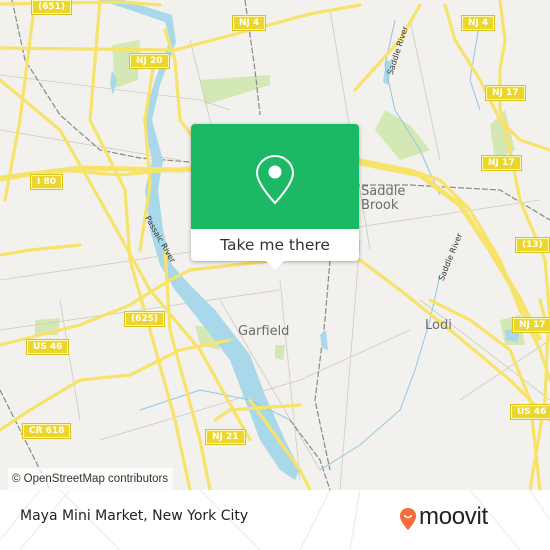 This screenshot has width=550, height=550. Describe the element at coordinates (134, 516) in the screenshot. I see `place-title: Maya Mini Market, New York City` at that location.